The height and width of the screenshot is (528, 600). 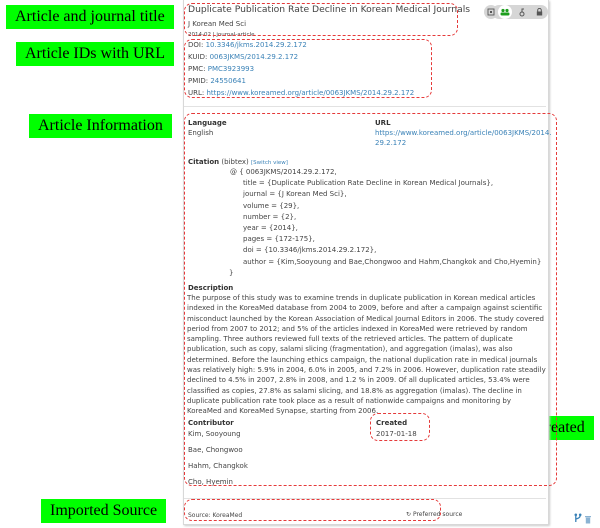 What do you see at coordinates (539, 12) in the screenshot?
I see `lock-icon` at bounding box center [539, 12].